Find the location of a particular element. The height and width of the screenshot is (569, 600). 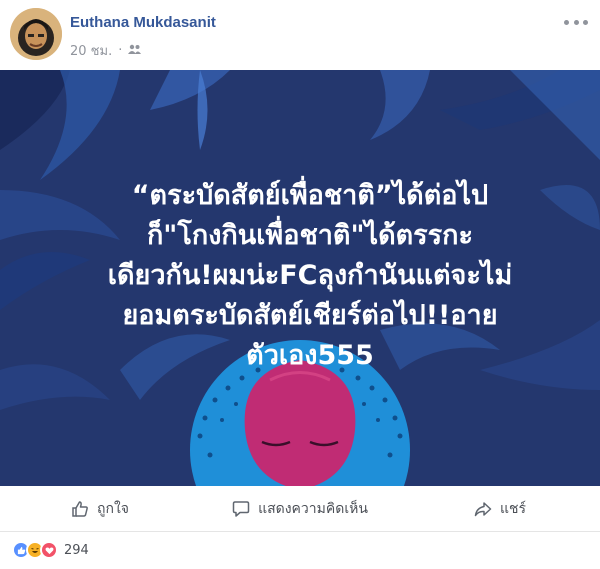

reaction-count: 294 is located at coordinates (76, 550).